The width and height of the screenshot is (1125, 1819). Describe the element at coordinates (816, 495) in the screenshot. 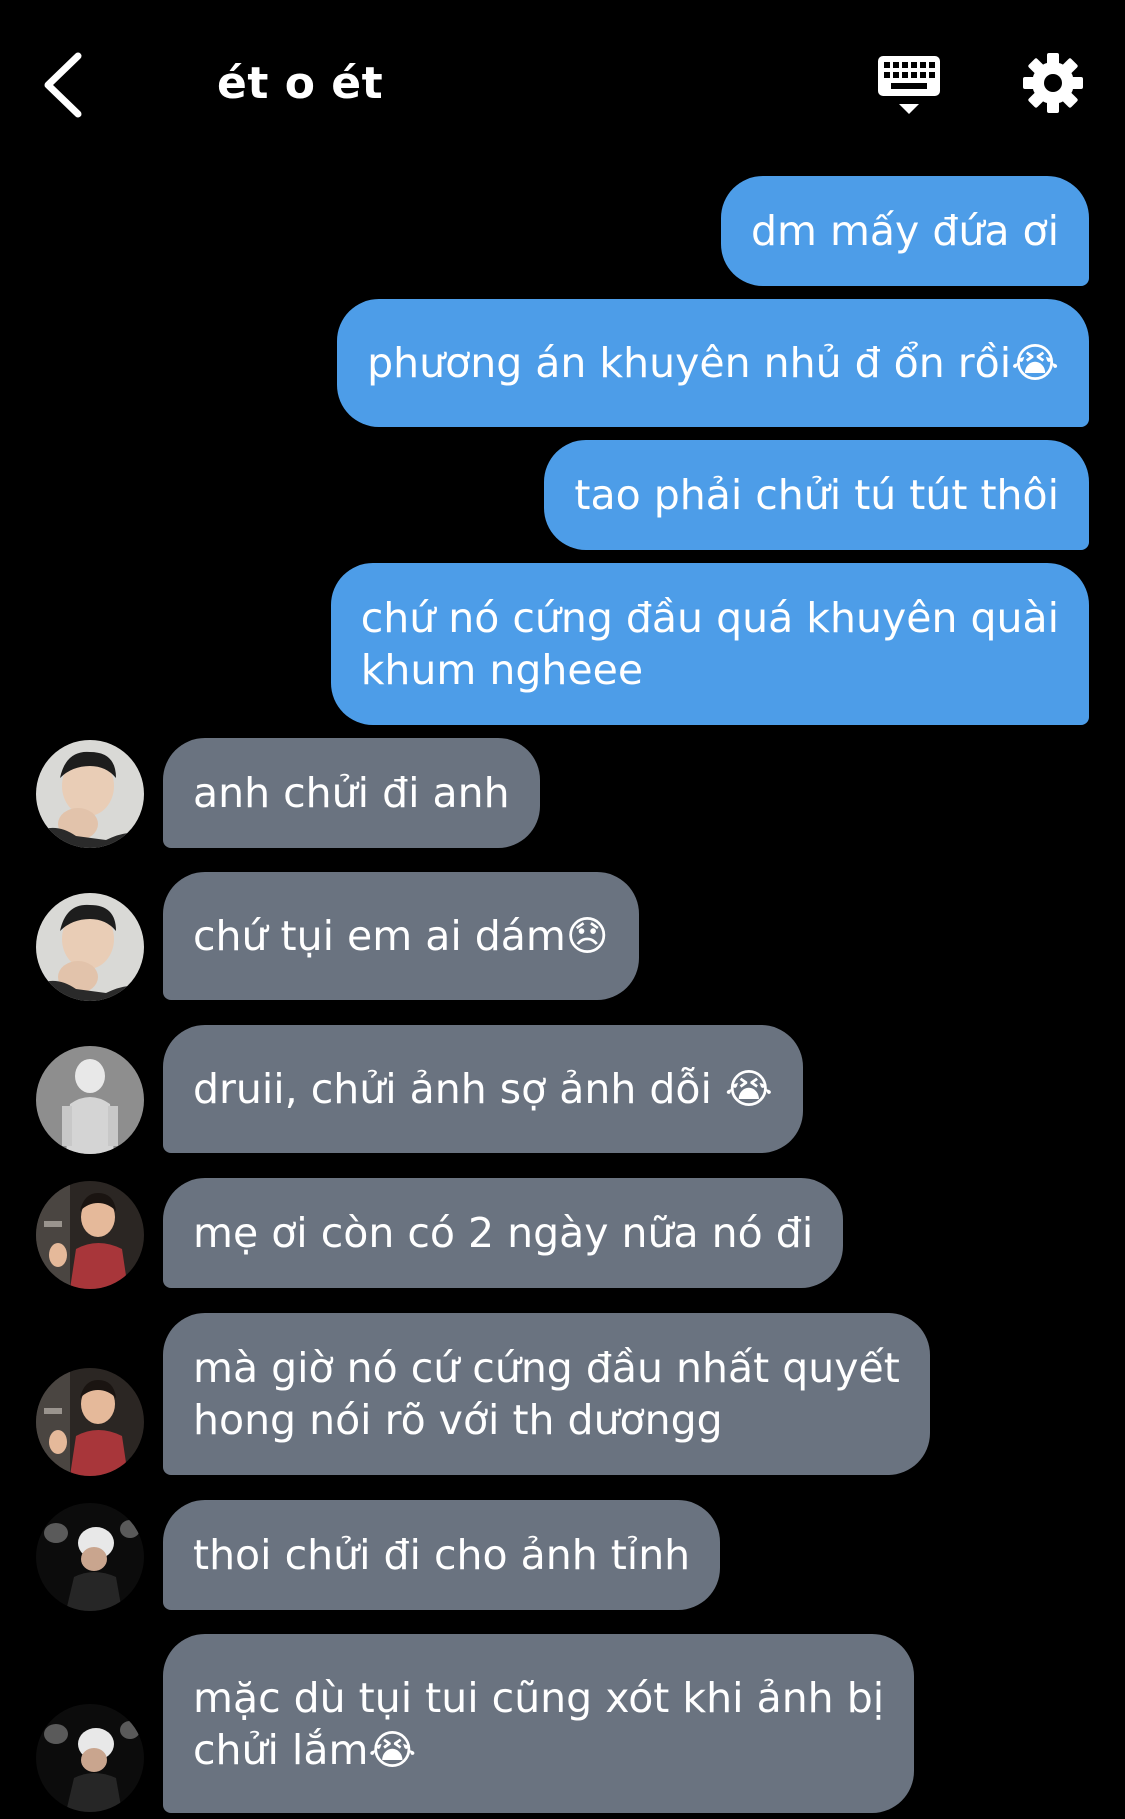

I see `message-outgoing: tao phải chửi tú tút thôi` at that location.